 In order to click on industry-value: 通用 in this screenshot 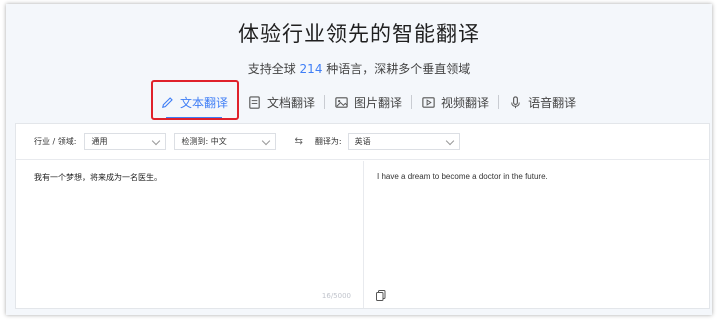, I will do `click(99, 141)`.